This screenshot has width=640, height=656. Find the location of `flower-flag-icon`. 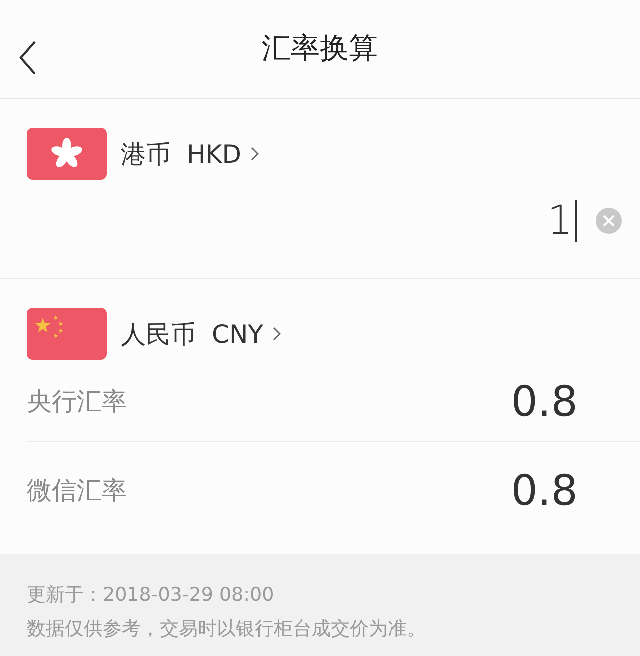

flower-flag-icon is located at coordinates (67, 154).